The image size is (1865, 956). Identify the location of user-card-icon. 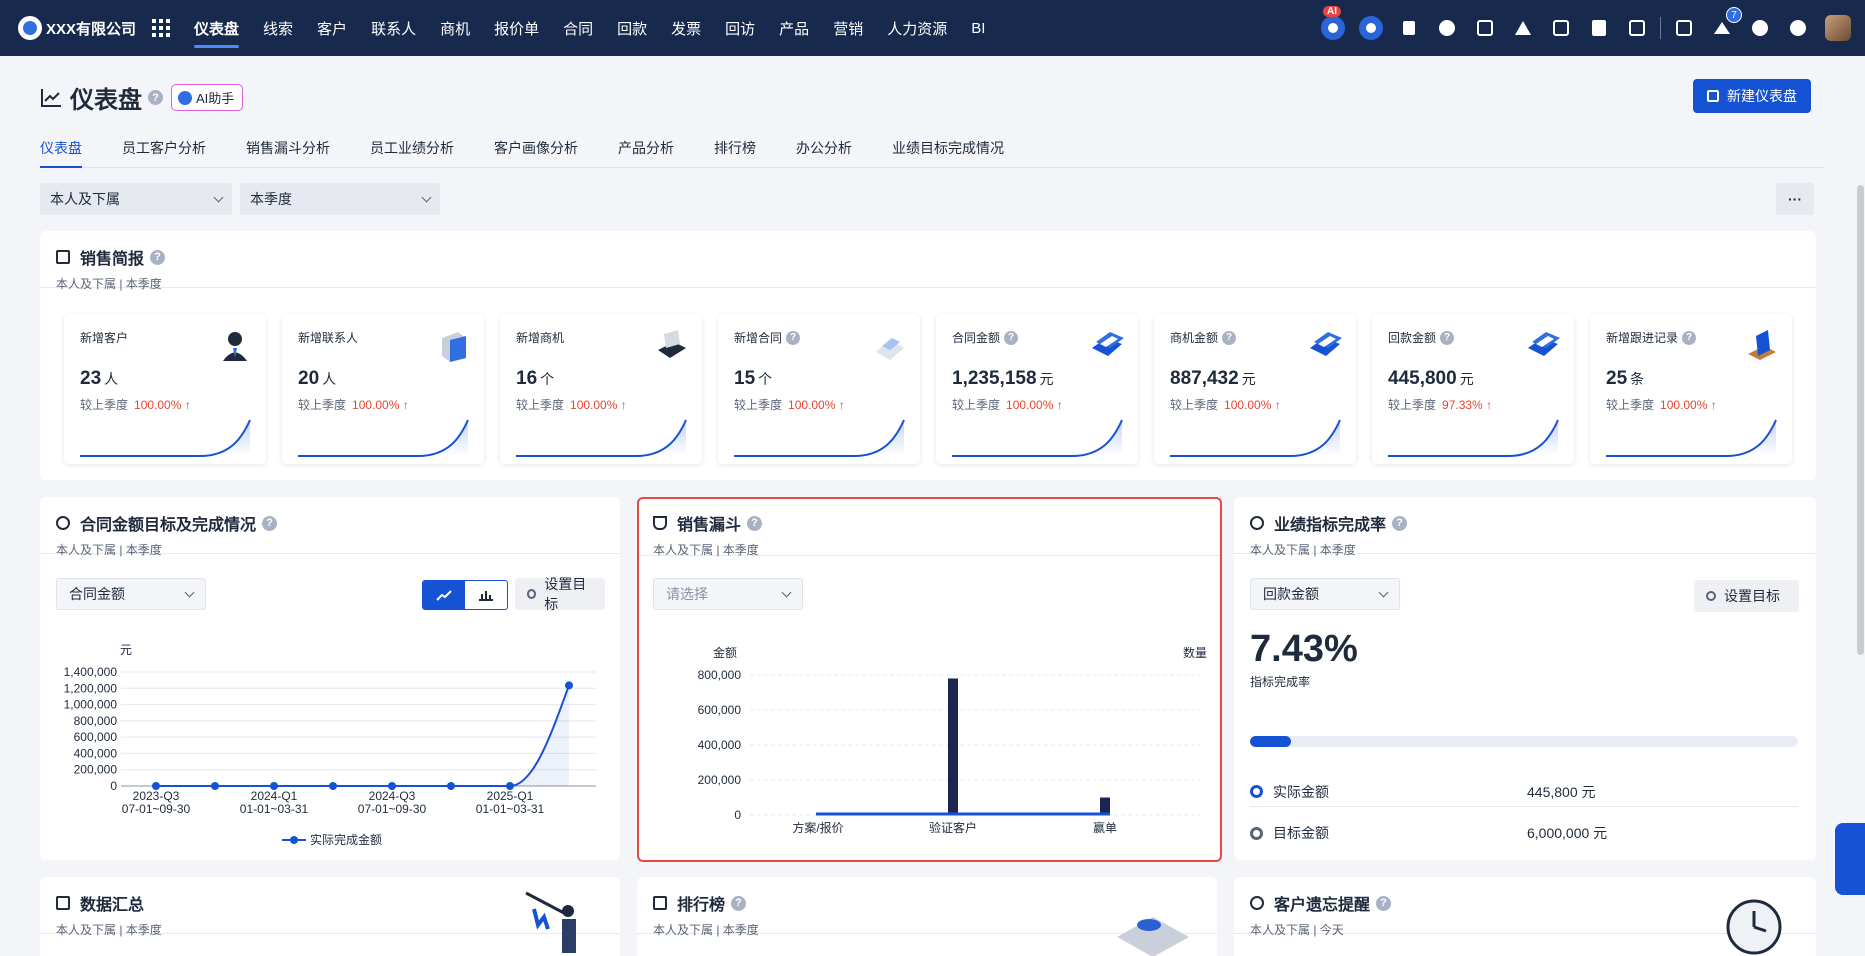
(1523, 28).